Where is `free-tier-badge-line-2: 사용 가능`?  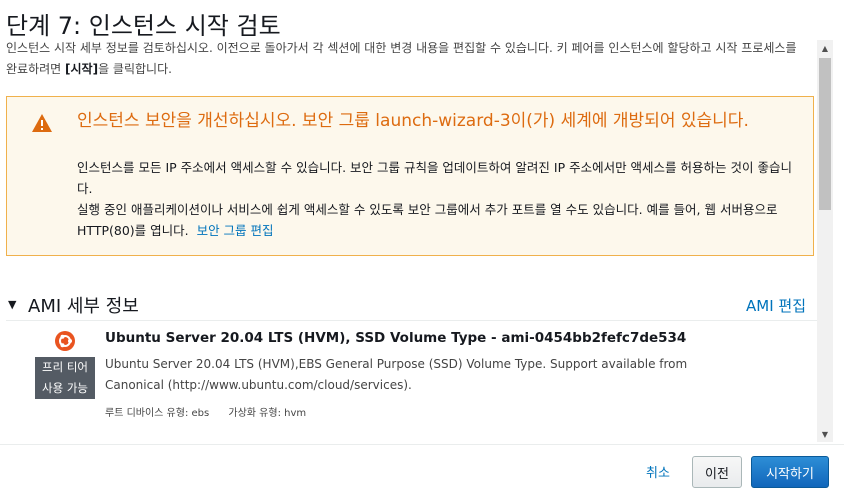
free-tier-badge-line-2: 사용 가능 is located at coordinates (65, 388).